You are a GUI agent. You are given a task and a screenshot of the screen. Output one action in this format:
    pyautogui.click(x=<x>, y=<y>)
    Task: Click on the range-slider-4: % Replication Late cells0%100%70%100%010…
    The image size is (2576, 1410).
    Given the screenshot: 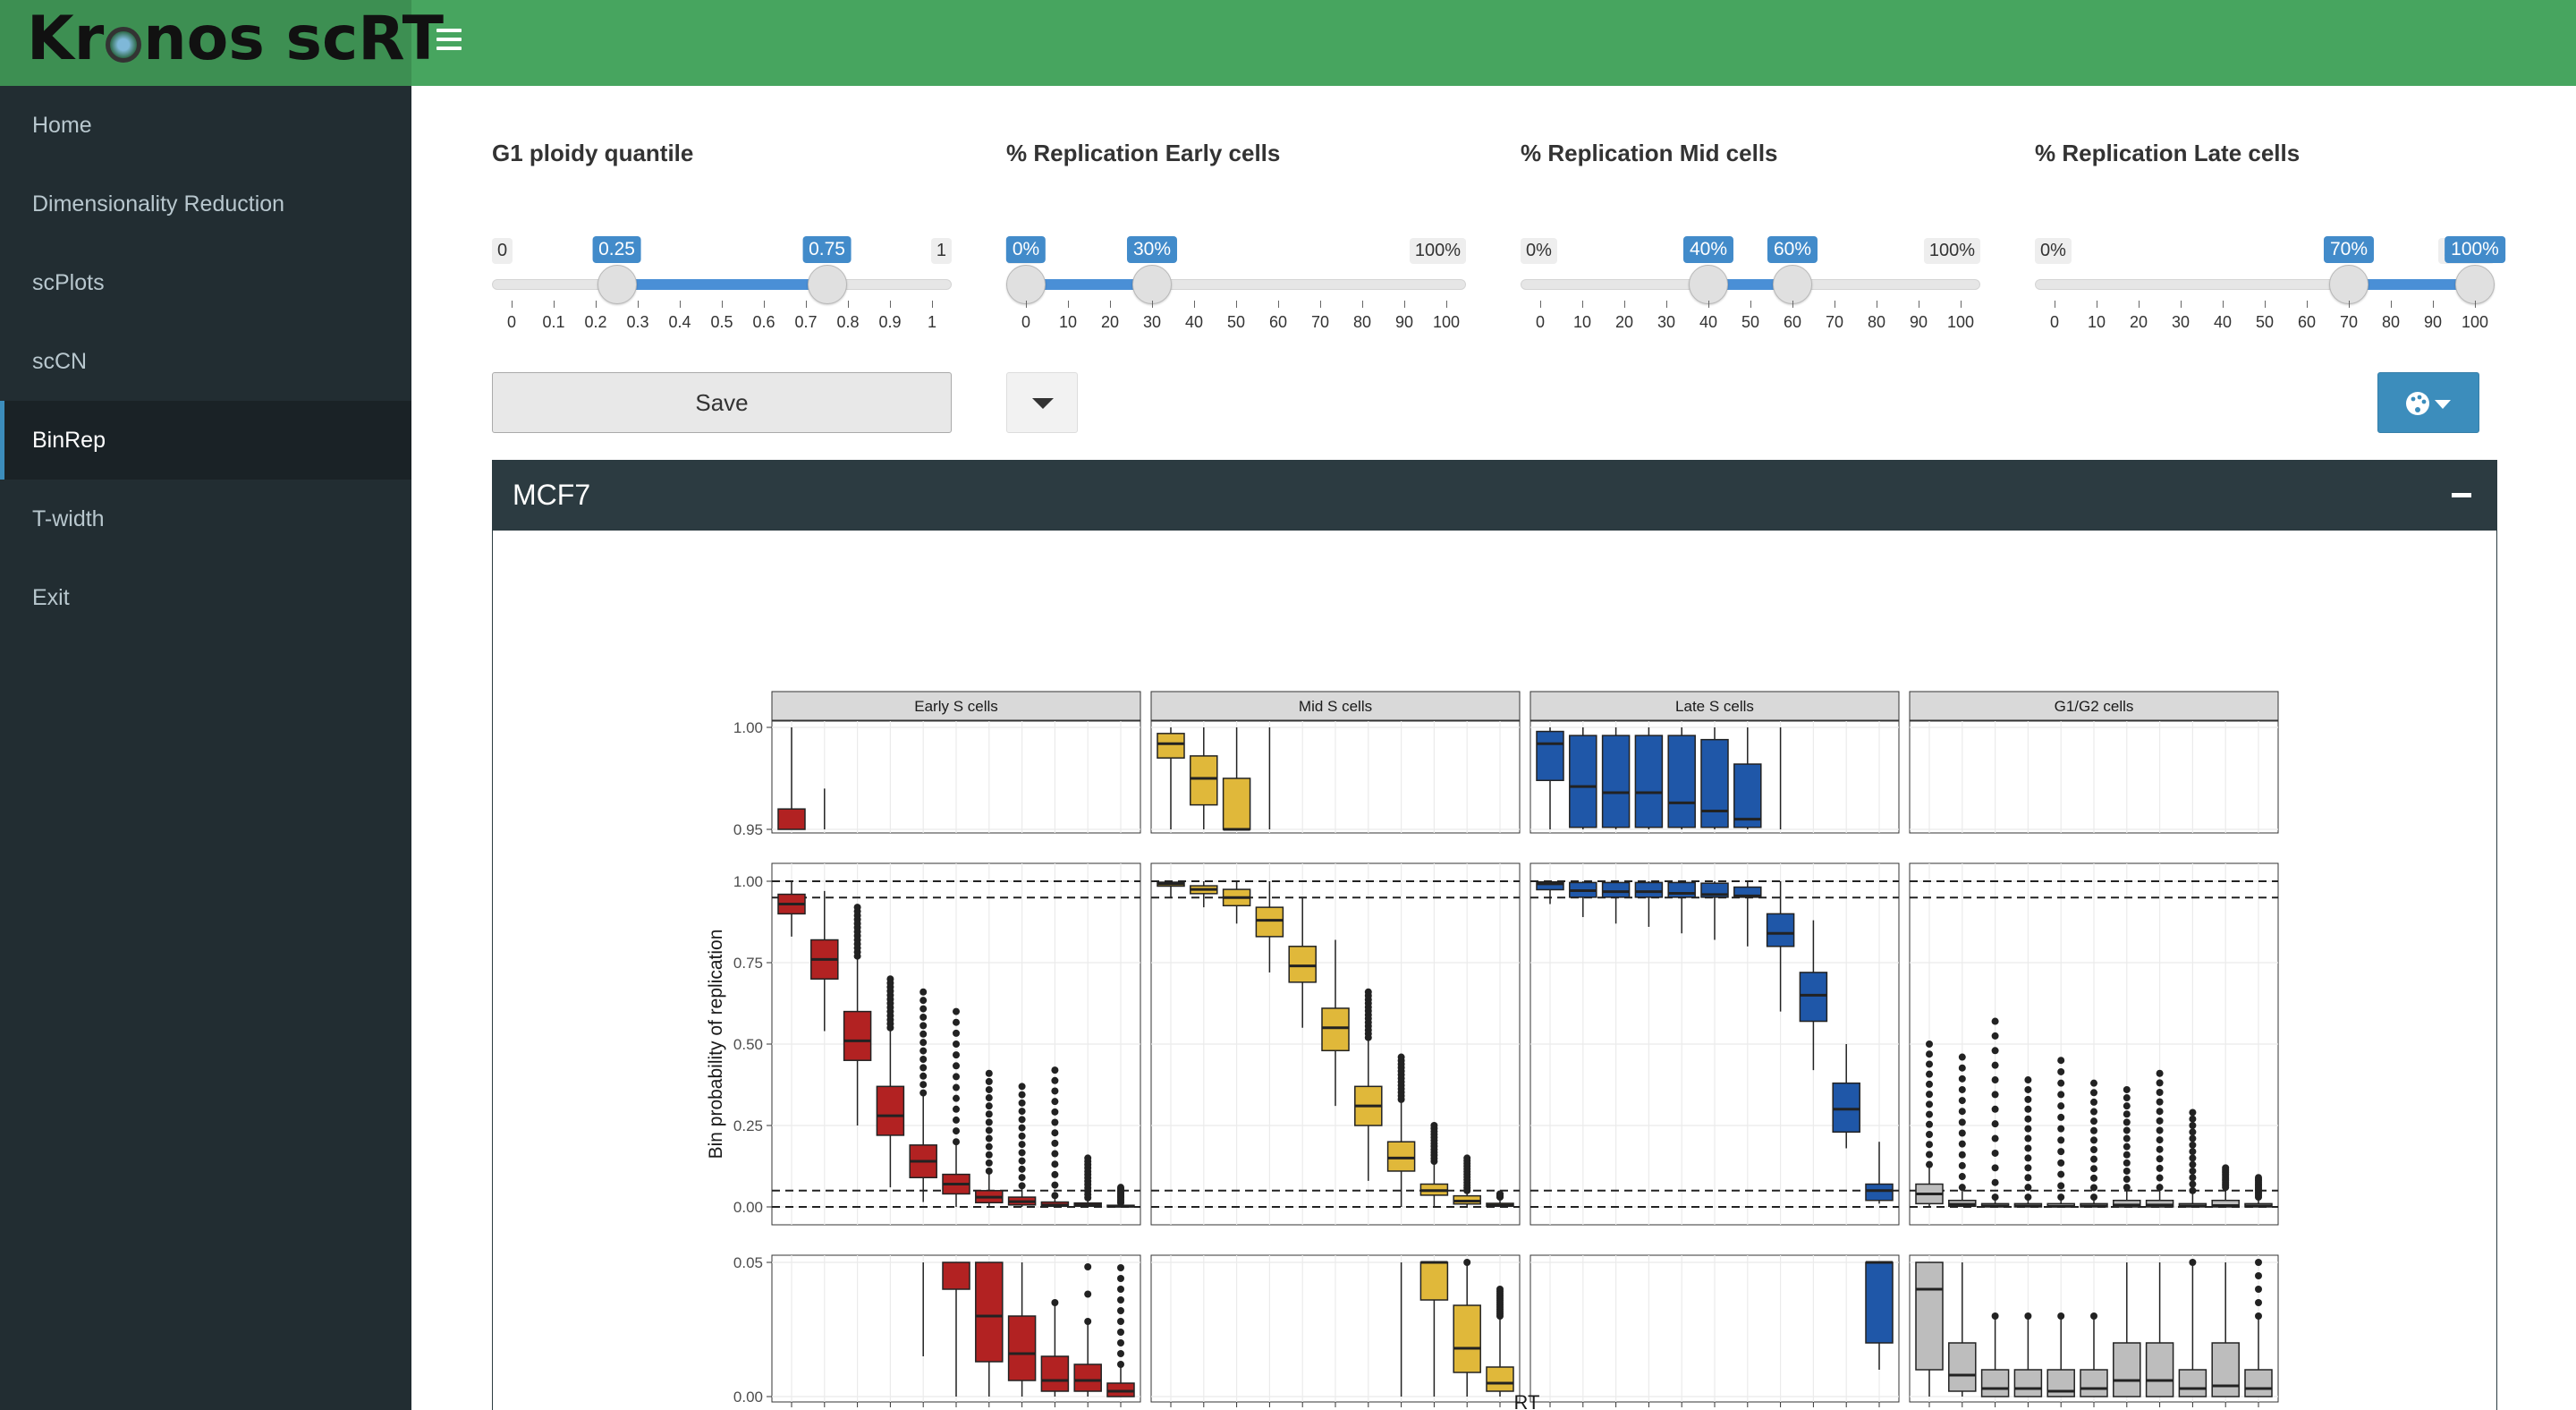 What is the action you would take?
    pyautogui.click(x=2270, y=236)
    